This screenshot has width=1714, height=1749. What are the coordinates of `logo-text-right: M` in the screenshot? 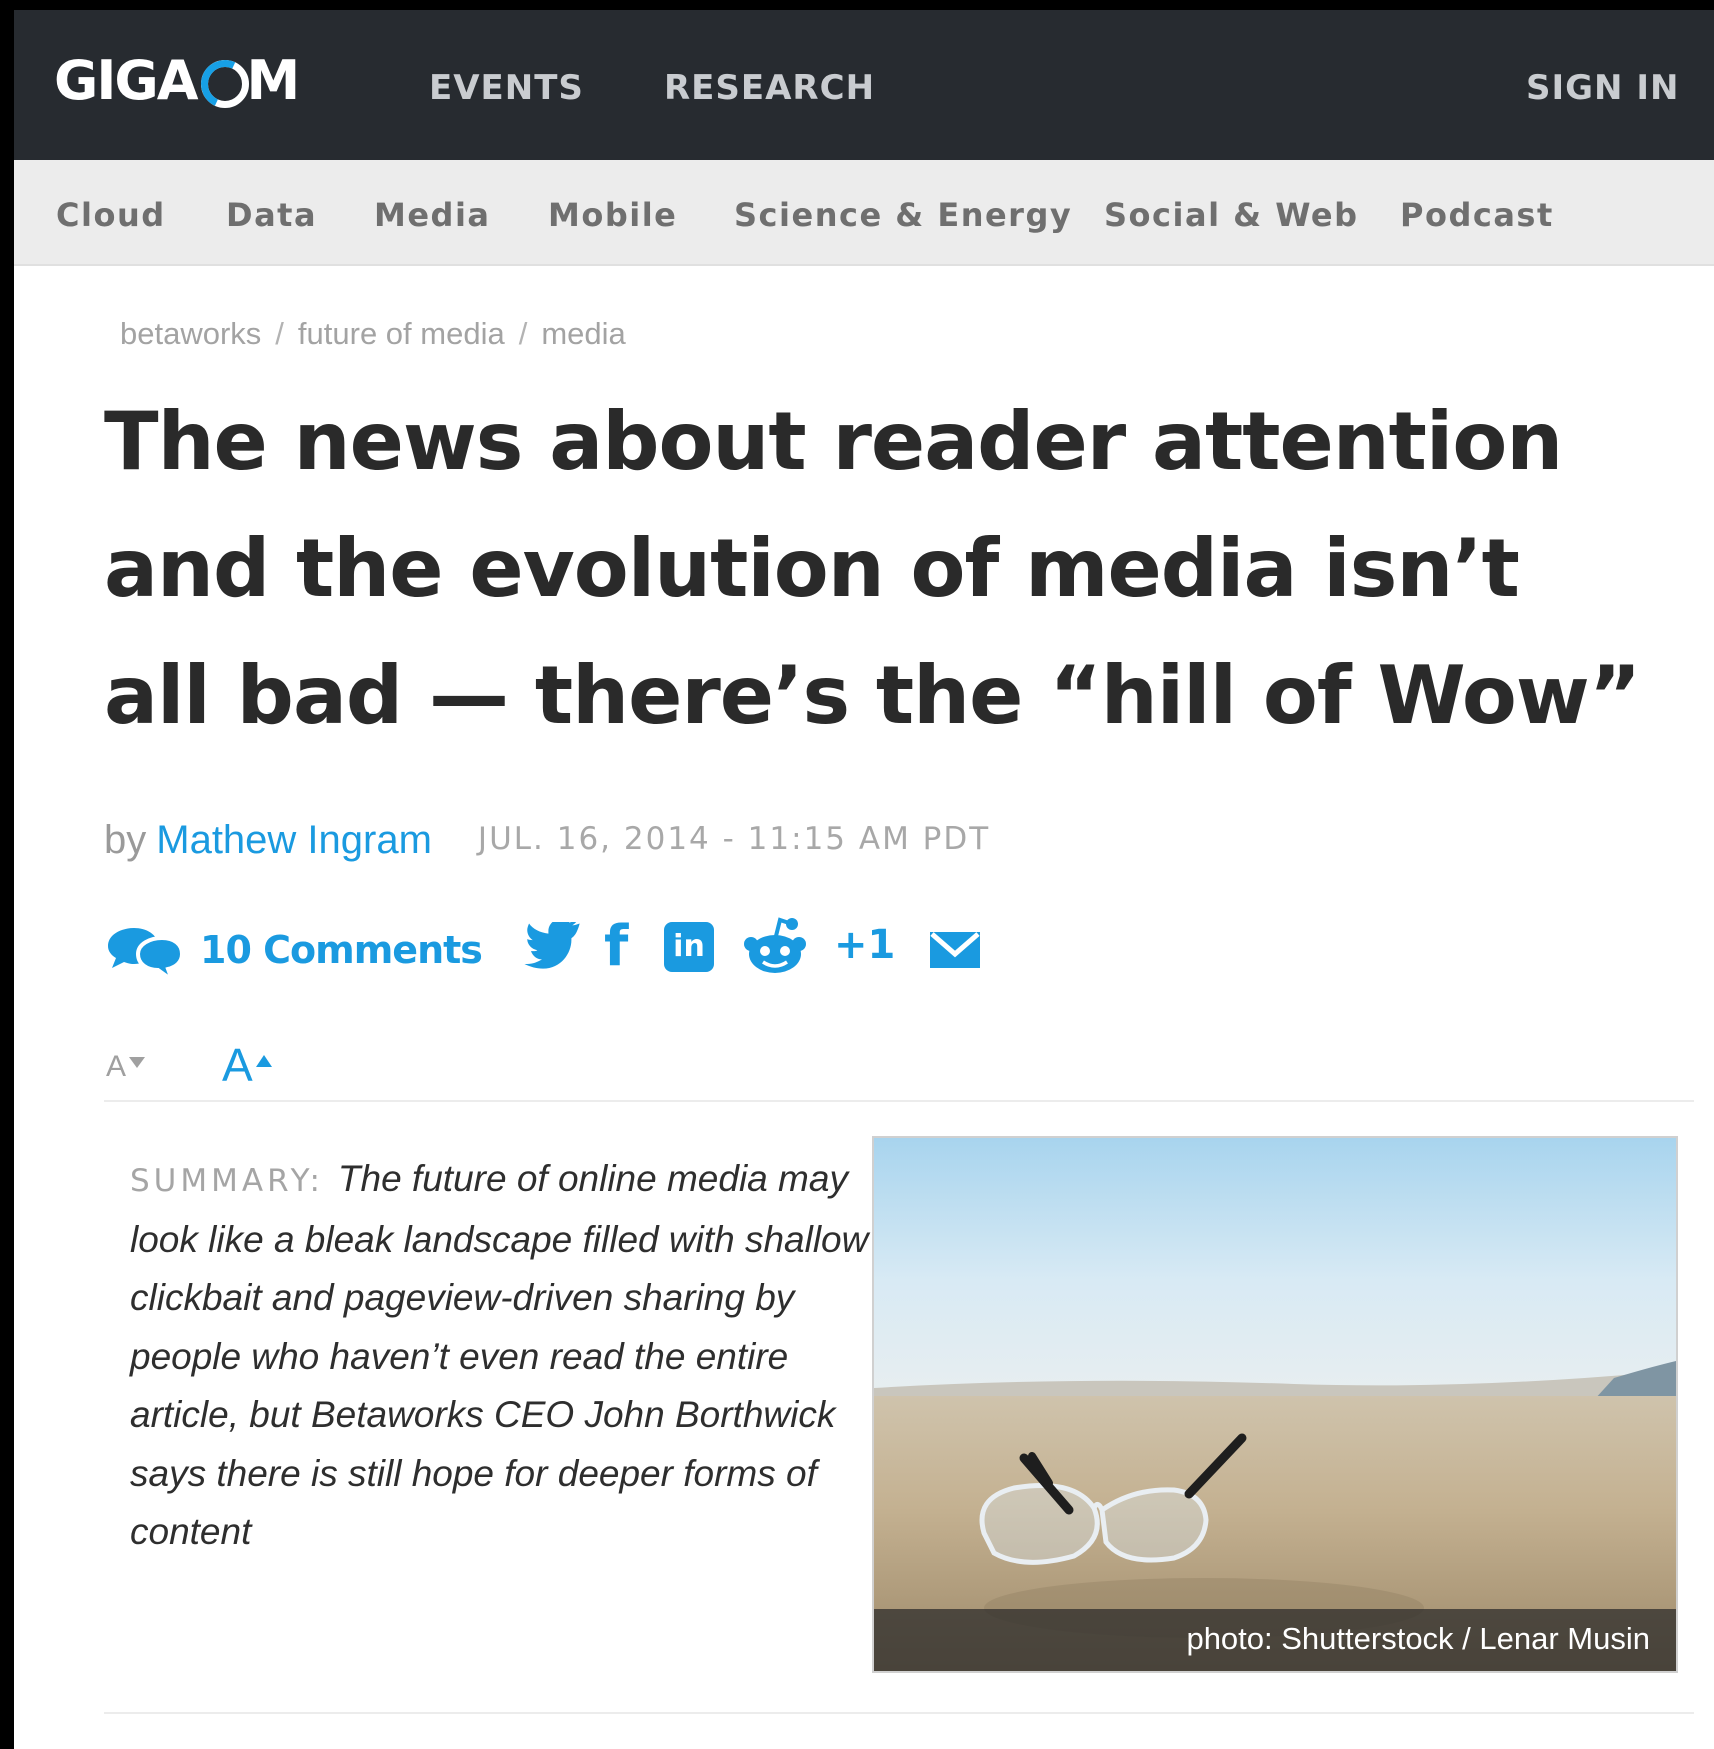 It's located at (273, 80).